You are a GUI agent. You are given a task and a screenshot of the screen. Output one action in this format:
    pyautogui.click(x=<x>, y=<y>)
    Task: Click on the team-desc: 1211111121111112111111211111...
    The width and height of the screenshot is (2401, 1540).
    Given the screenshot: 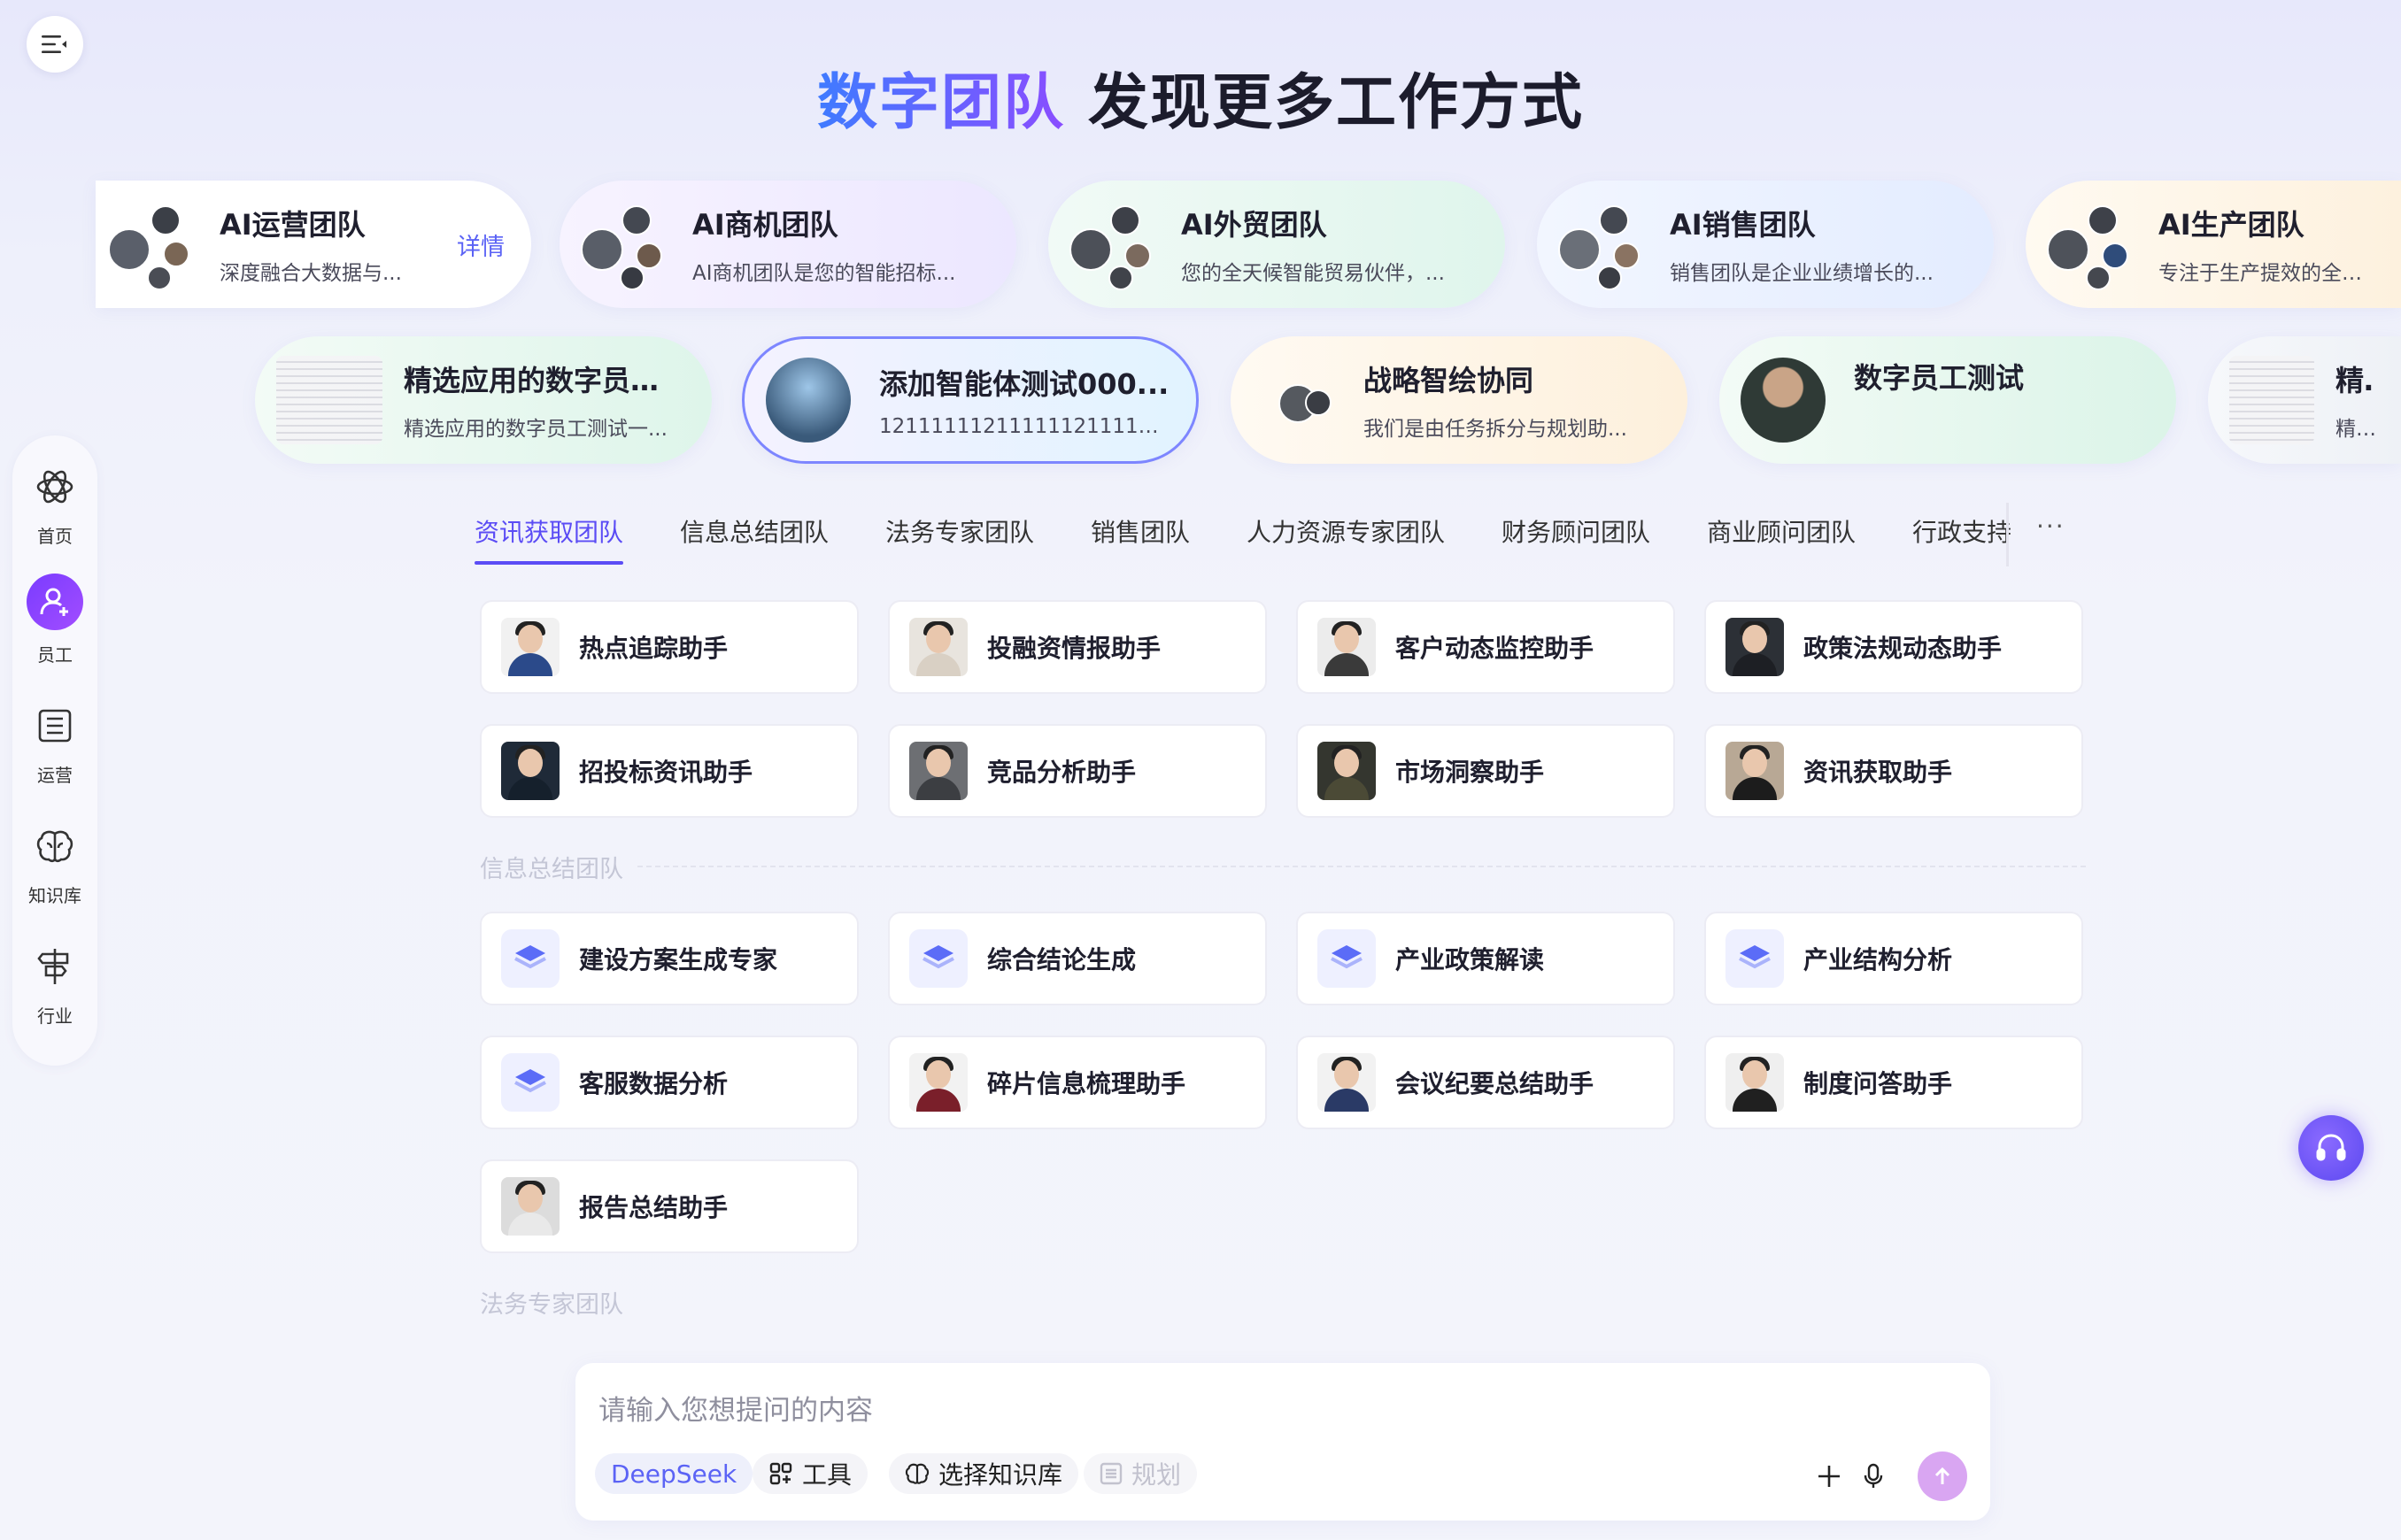 What is the action you would take?
    pyautogui.click(x=1024, y=427)
    